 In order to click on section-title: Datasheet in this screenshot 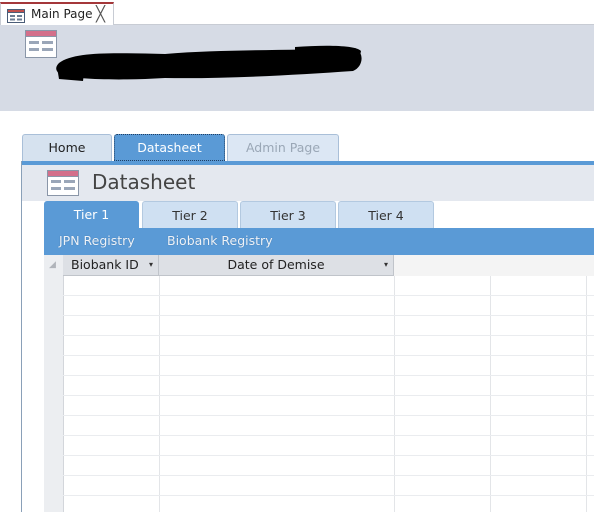, I will do `click(144, 182)`.